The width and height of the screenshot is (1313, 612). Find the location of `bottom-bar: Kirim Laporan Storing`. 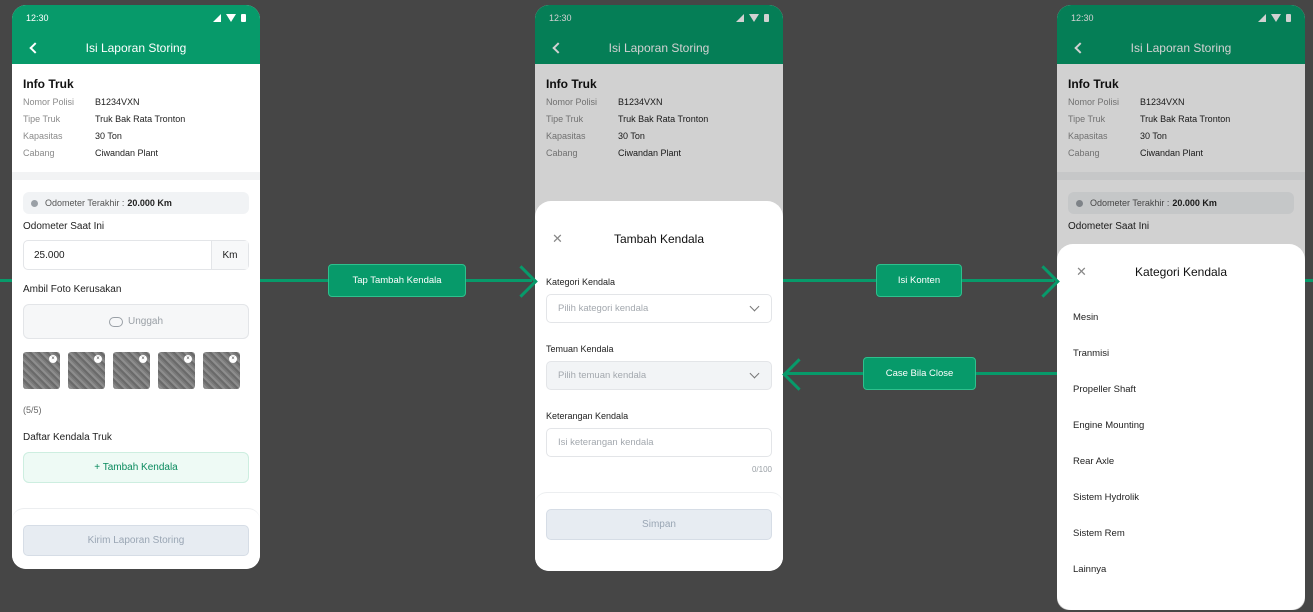

bottom-bar: Kirim Laporan Storing is located at coordinates (136, 538).